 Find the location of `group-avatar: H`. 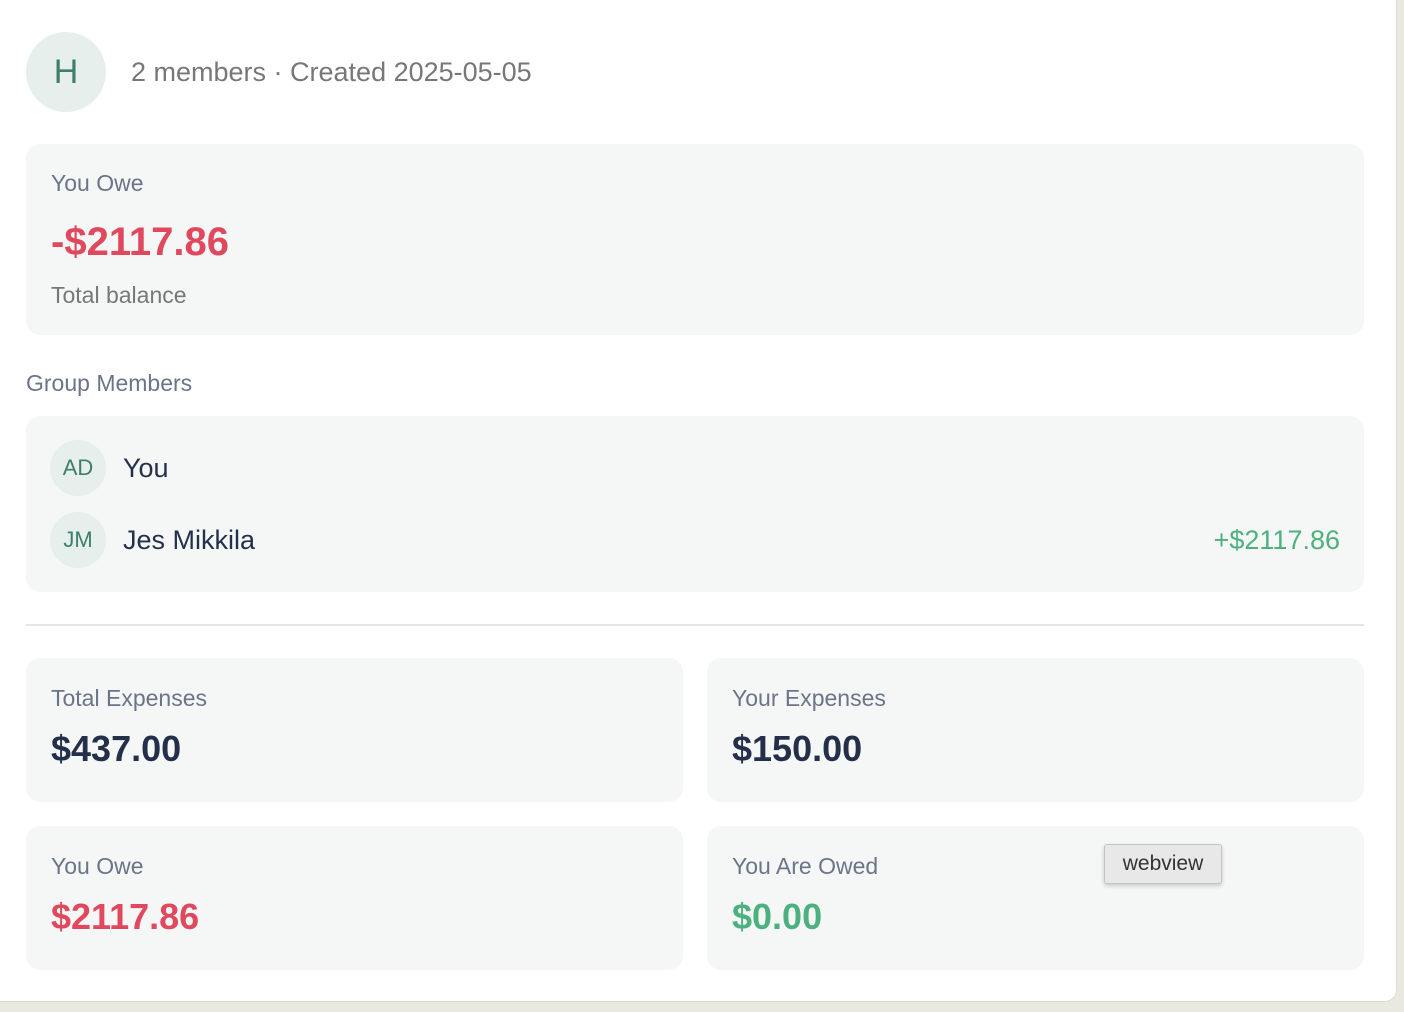

group-avatar: H is located at coordinates (66, 72).